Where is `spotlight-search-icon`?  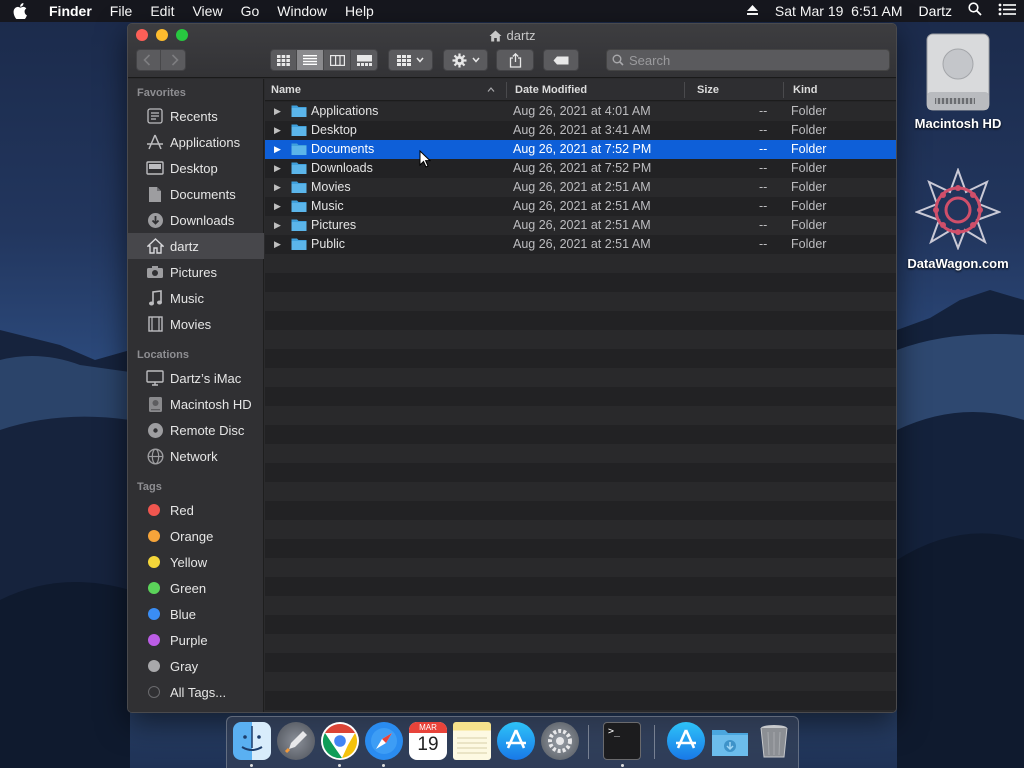 spotlight-search-icon is located at coordinates (975, 11).